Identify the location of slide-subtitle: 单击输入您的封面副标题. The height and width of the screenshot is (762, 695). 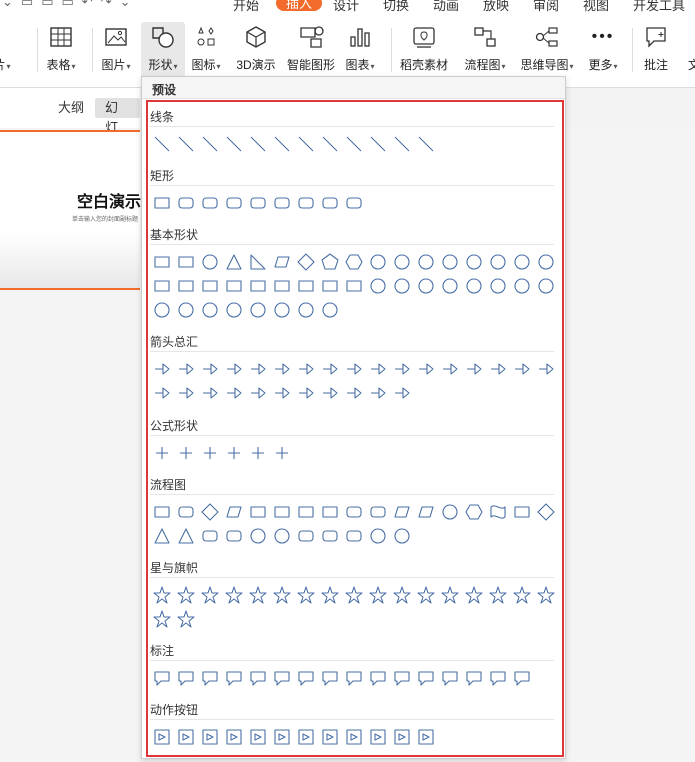
(105, 218).